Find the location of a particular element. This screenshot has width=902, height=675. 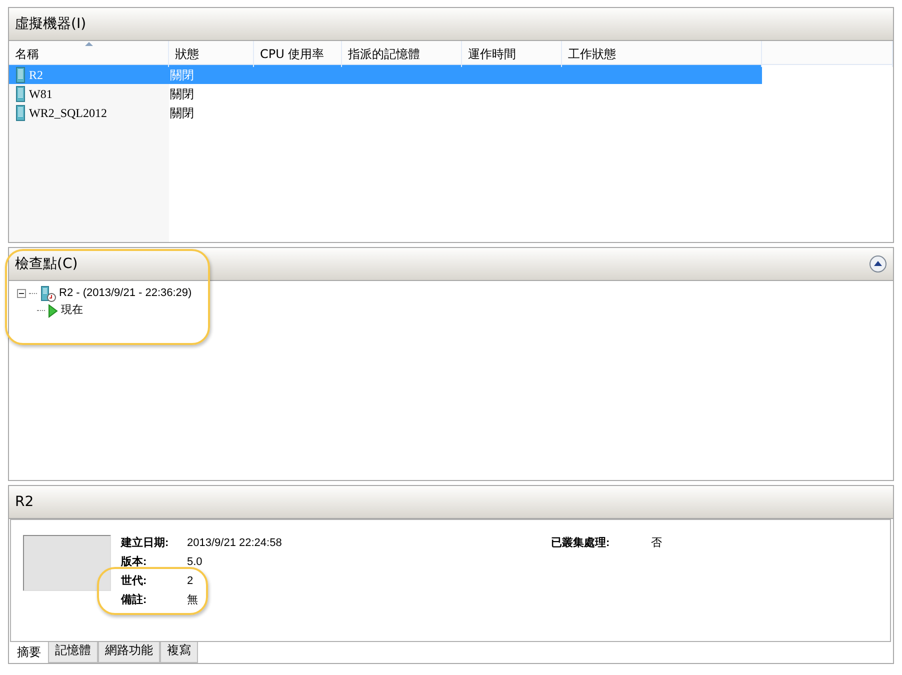

table-row: WR2_SQL2012 關閉 is located at coordinates (385, 112).